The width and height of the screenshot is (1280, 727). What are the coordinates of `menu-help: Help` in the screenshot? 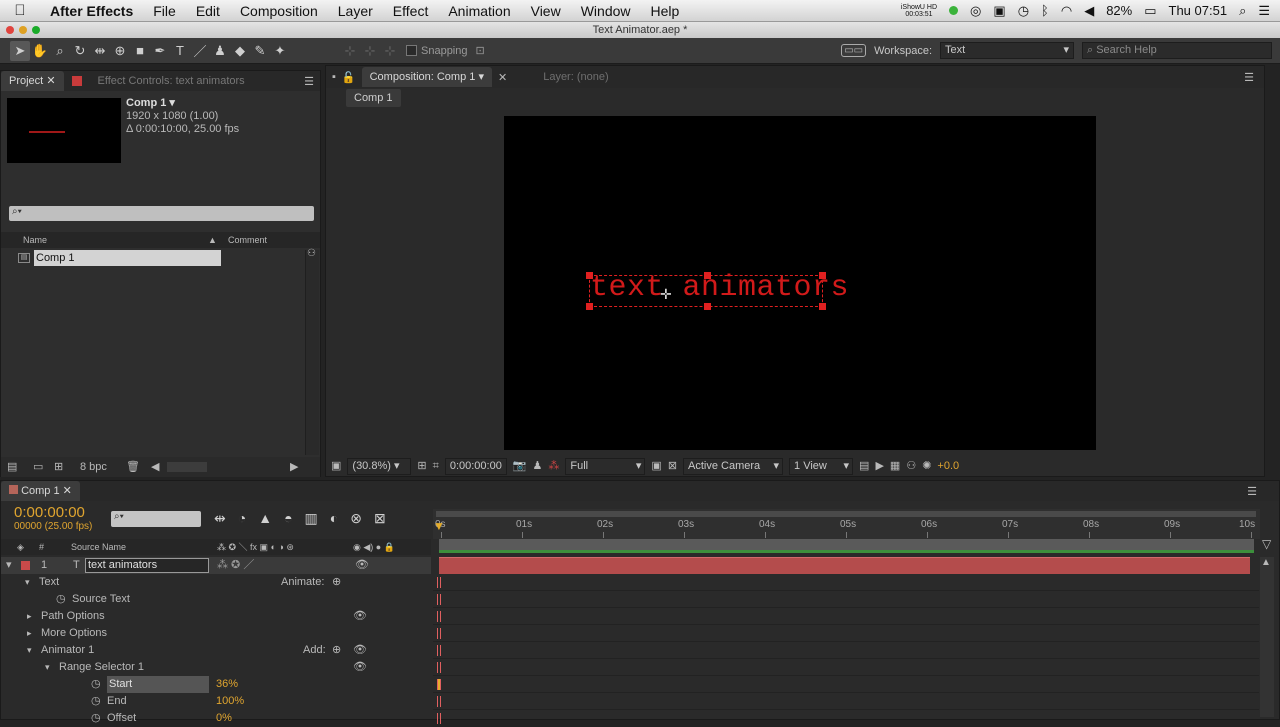 It's located at (665, 11).